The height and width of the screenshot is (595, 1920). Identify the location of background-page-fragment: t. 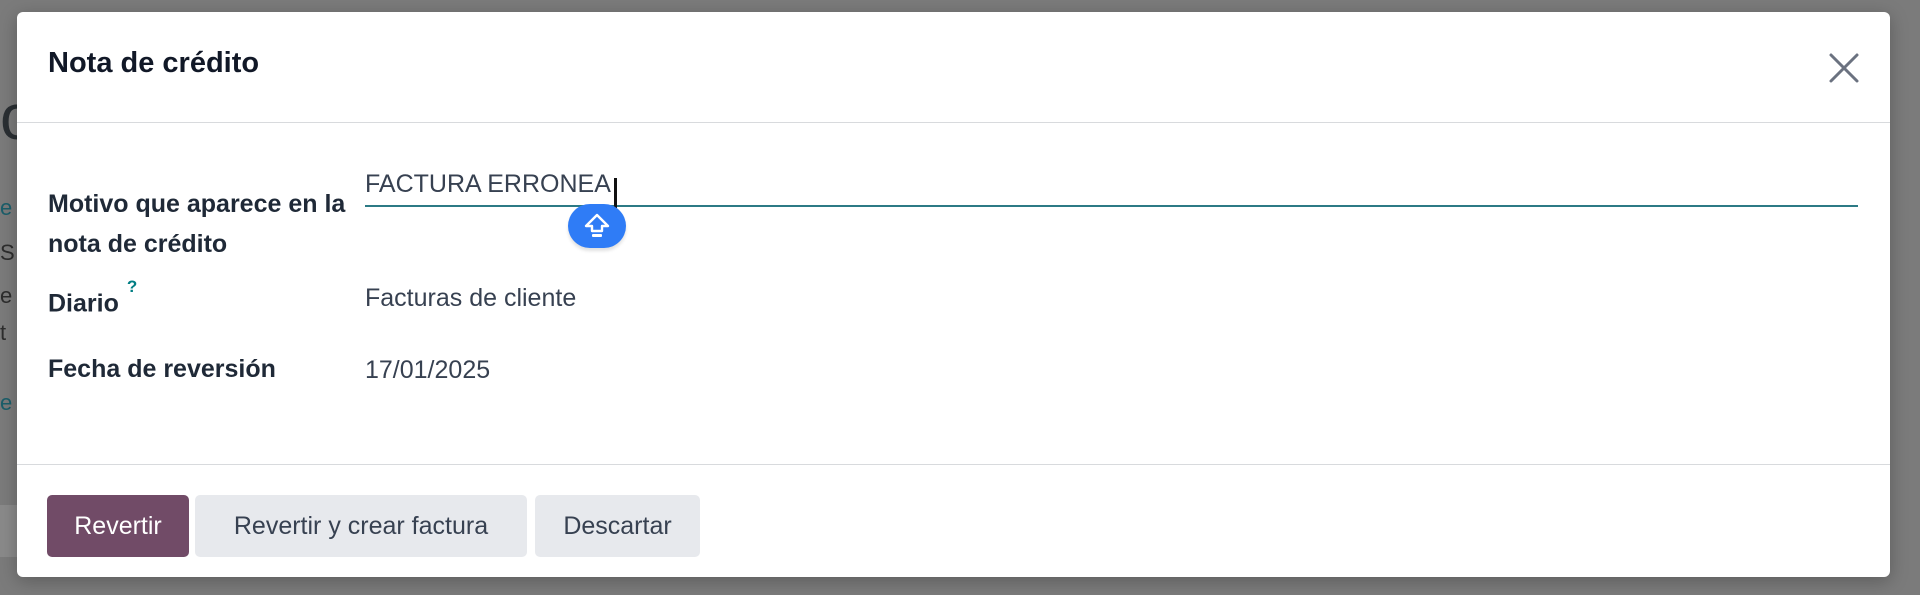
(3, 332).